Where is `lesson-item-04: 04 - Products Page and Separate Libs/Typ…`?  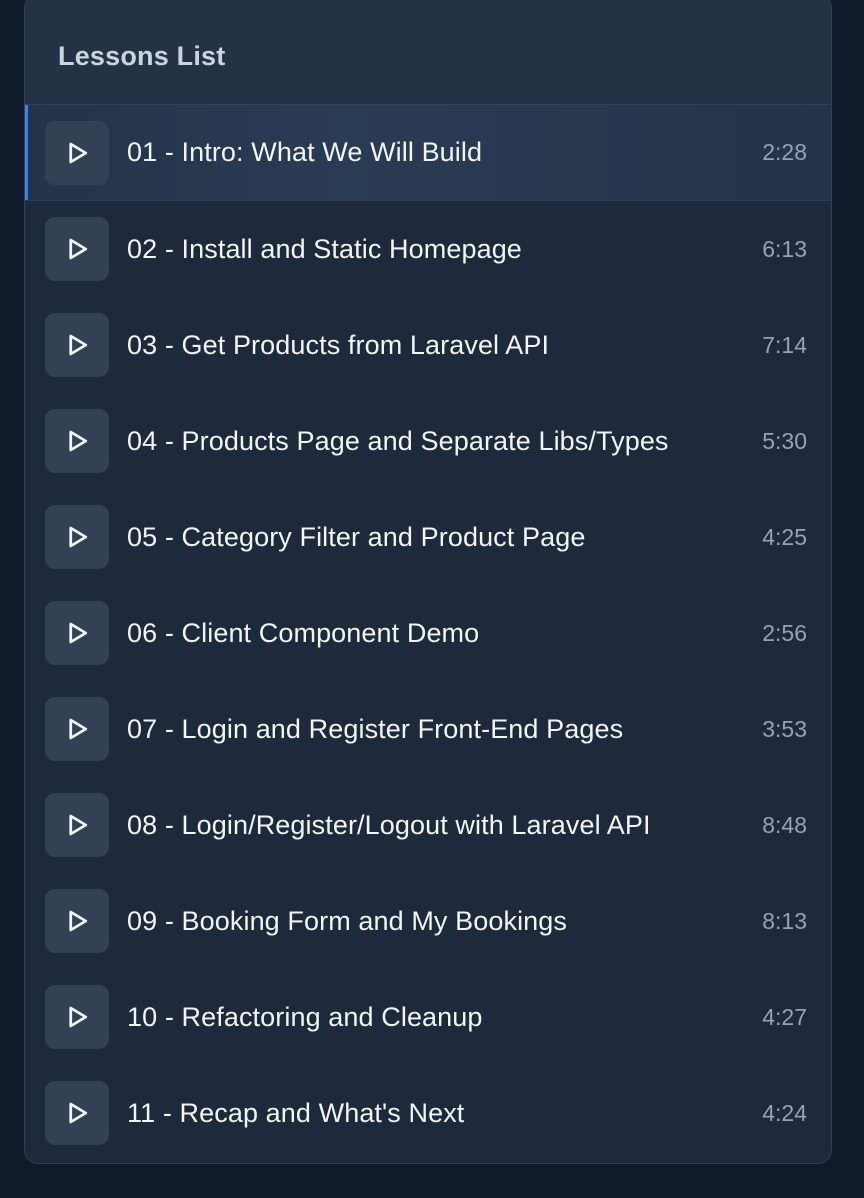
lesson-item-04: 04 - Products Page and Separate Libs/Typ… is located at coordinates (428, 441).